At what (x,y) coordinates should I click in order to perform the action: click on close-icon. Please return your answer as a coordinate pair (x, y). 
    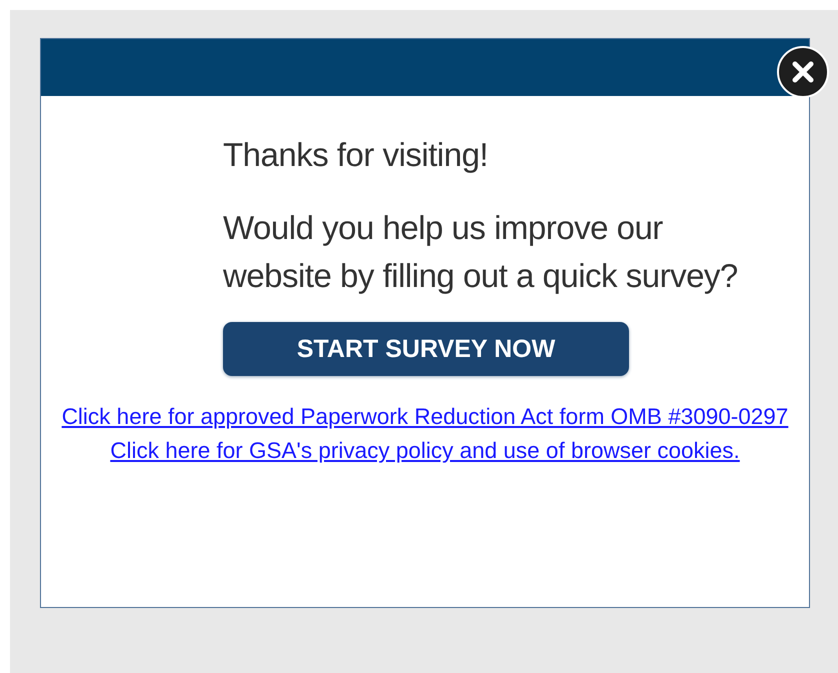
    Looking at the image, I should click on (803, 72).